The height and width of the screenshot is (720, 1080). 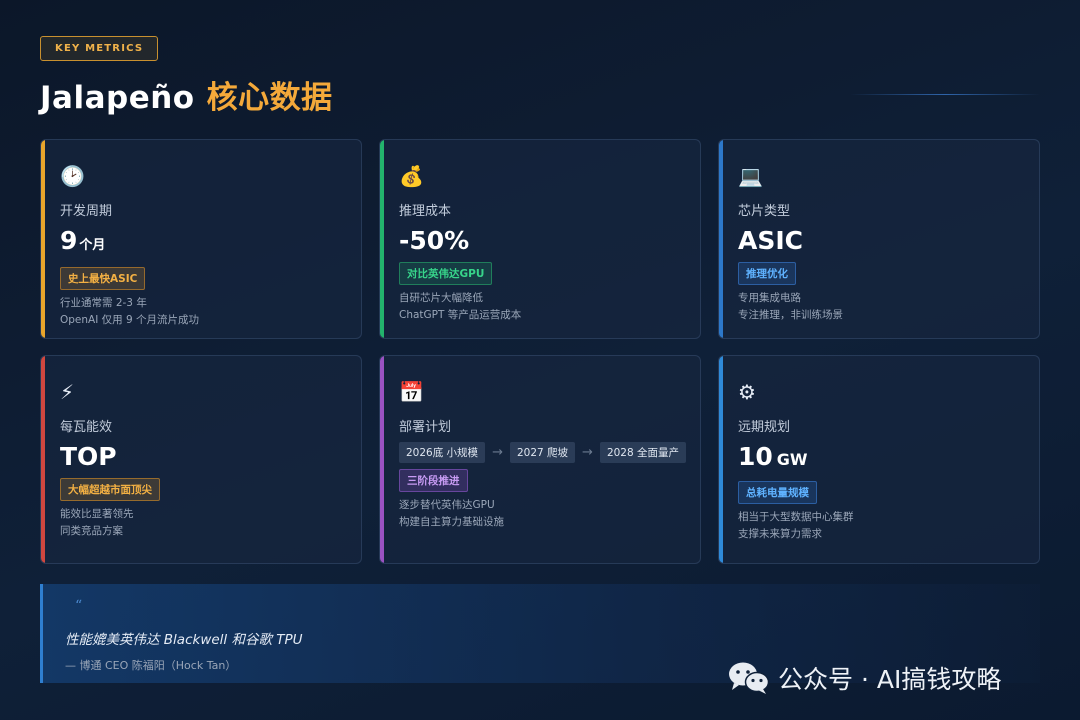 What do you see at coordinates (442, 452) in the screenshot?
I see `step-chip: 2026底 小规模` at bounding box center [442, 452].